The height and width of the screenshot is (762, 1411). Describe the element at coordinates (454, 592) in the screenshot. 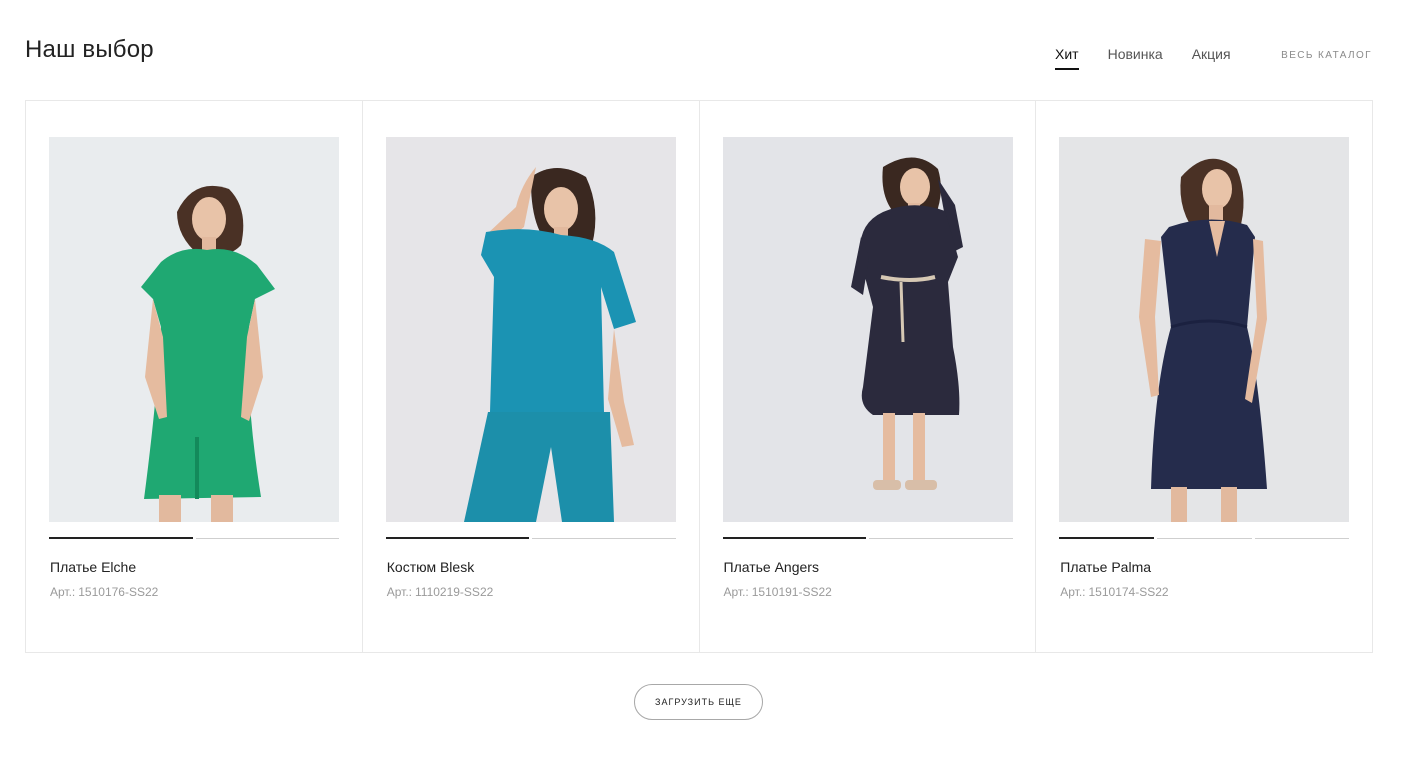

I see `sku-value: 1110219-SS22` at that location.